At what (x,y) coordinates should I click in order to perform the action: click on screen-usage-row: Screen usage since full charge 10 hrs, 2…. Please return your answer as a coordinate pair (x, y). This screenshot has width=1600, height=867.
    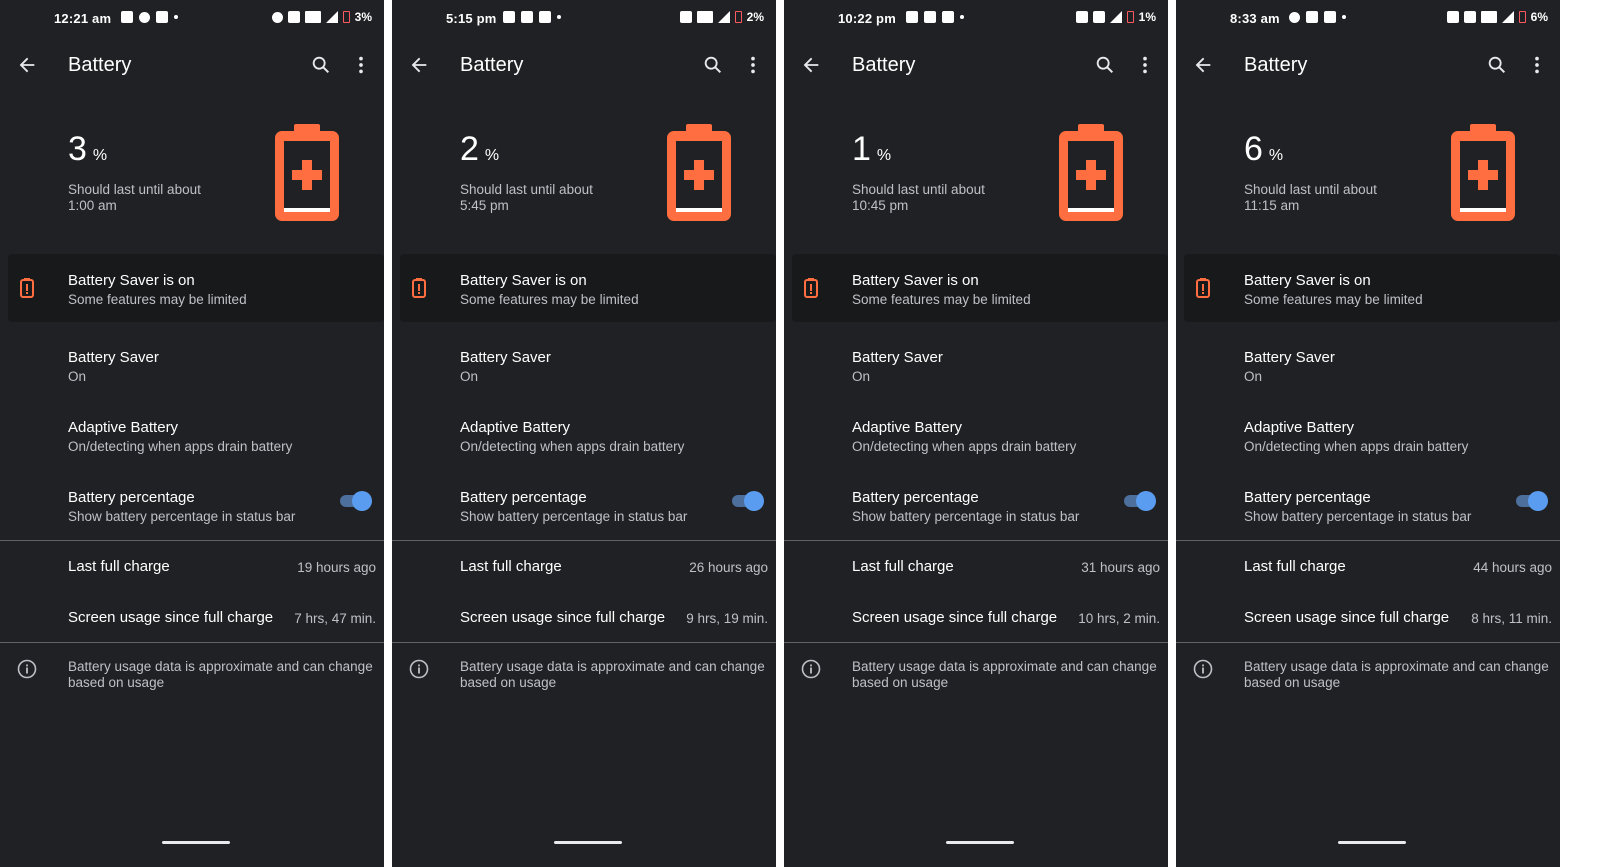
    Looking at the image, I should click on (976, 620).